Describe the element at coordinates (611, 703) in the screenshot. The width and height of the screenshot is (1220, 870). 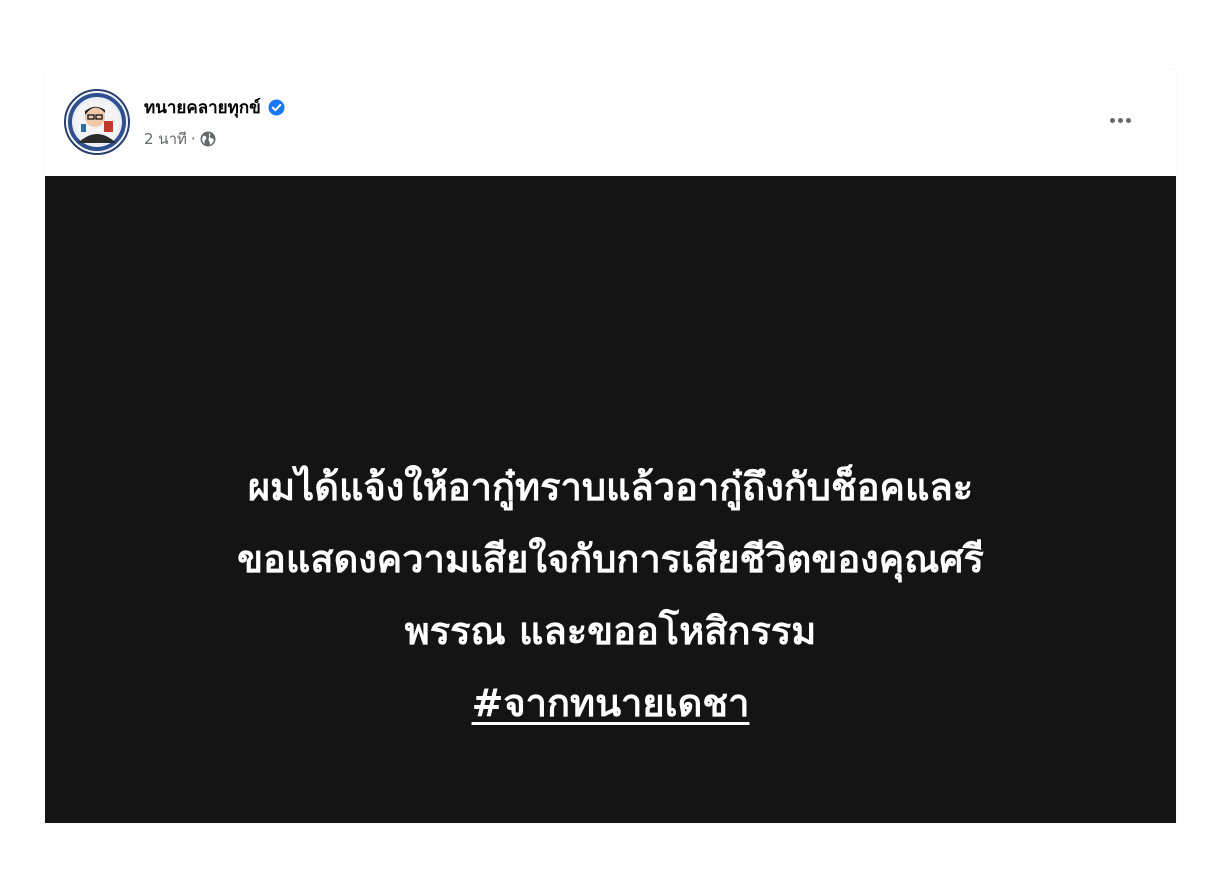
I see `hashtag-link: #จากทนายเดชา` at that location.